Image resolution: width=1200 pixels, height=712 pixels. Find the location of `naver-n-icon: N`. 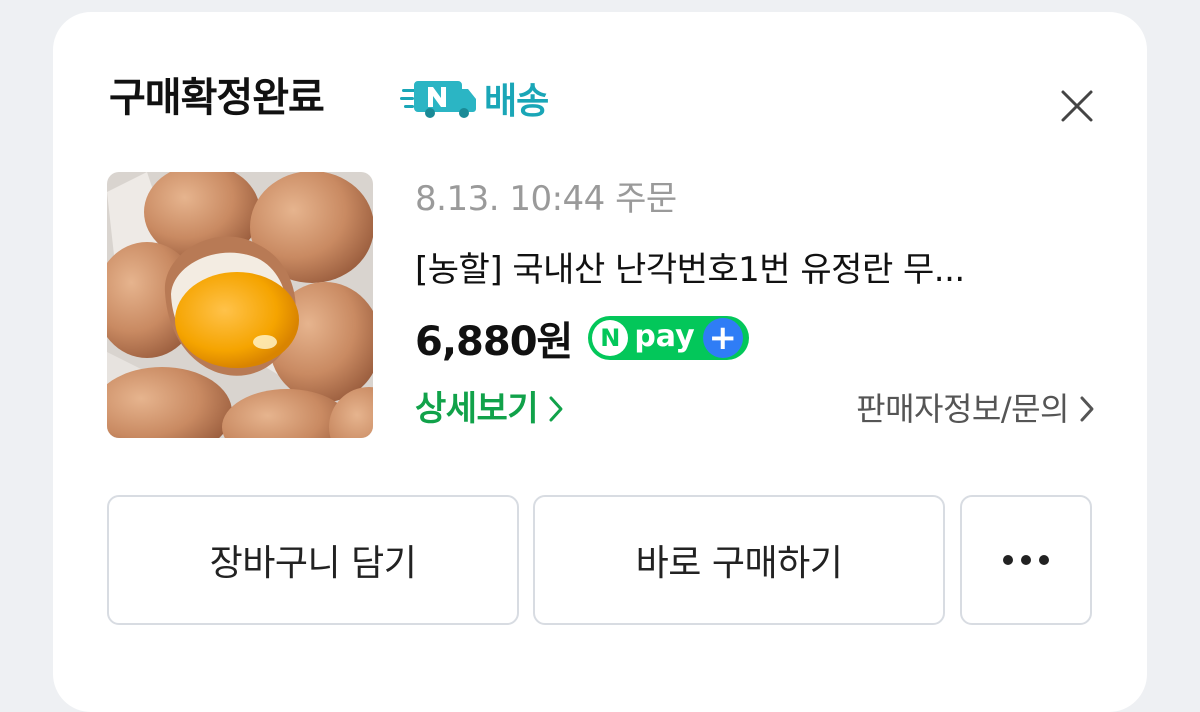

naver-n-icon: N is located at coordinates (610, 338).